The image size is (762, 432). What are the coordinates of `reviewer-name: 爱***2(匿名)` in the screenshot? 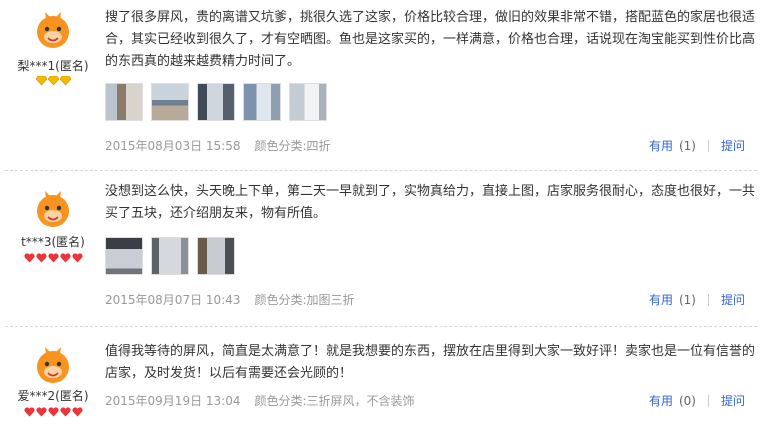 It's located at (53, 395).